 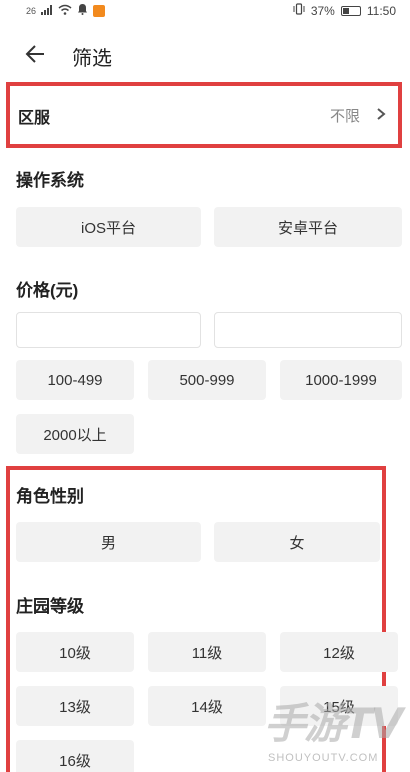 I want to click on price-range-2000-plus: 2000以上, so click(x=75, y=434).